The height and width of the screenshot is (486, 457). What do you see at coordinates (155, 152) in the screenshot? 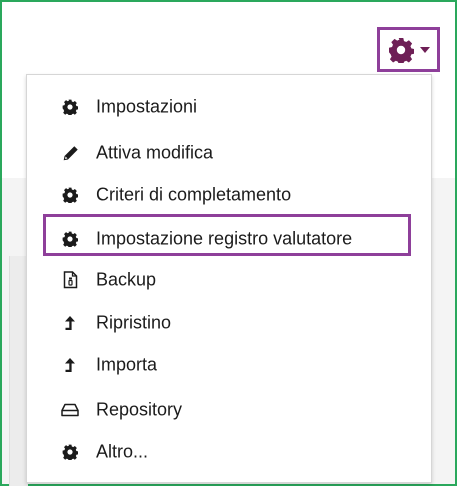
I see `menu-item-label: Attiva modifica` at bounding box center [155, 152].